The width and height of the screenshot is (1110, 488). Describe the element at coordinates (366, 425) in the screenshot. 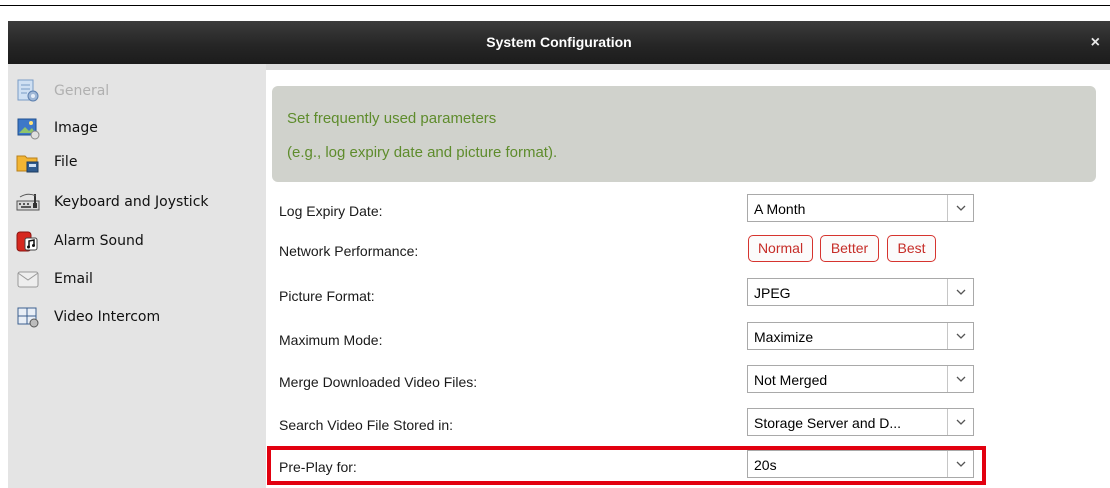

I see `search-stored-label: Search Video File Stored in:` at that location.